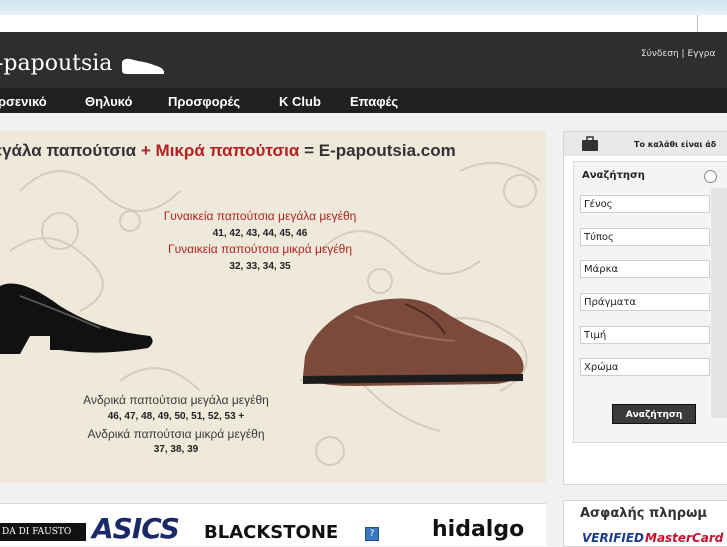  Describe the element at coordinates (684, 538) in the screenshot. I see `mastercard-logo: MasterCard` at that location.